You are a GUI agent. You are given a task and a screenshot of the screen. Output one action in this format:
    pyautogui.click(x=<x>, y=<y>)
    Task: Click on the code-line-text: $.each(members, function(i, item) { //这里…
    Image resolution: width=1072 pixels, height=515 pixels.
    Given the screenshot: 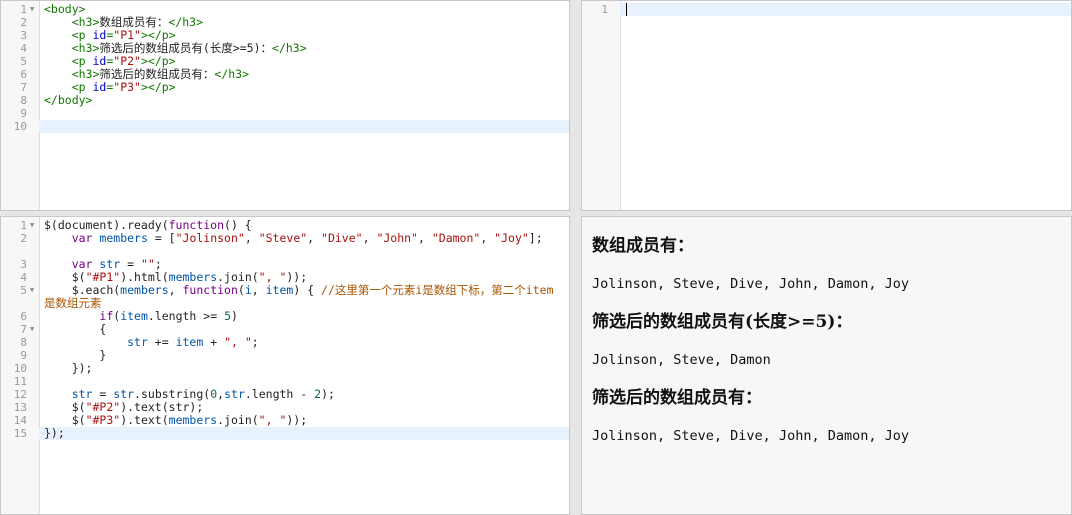 What is the action you would take?
    pyautogui.click(x=299, y=296)
    